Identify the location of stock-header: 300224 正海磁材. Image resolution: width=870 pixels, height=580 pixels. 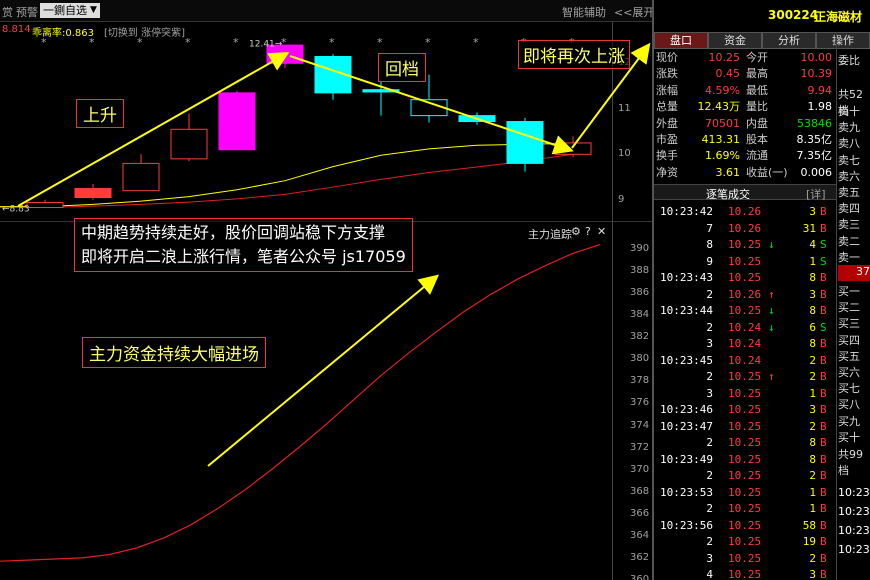
(762, 16).